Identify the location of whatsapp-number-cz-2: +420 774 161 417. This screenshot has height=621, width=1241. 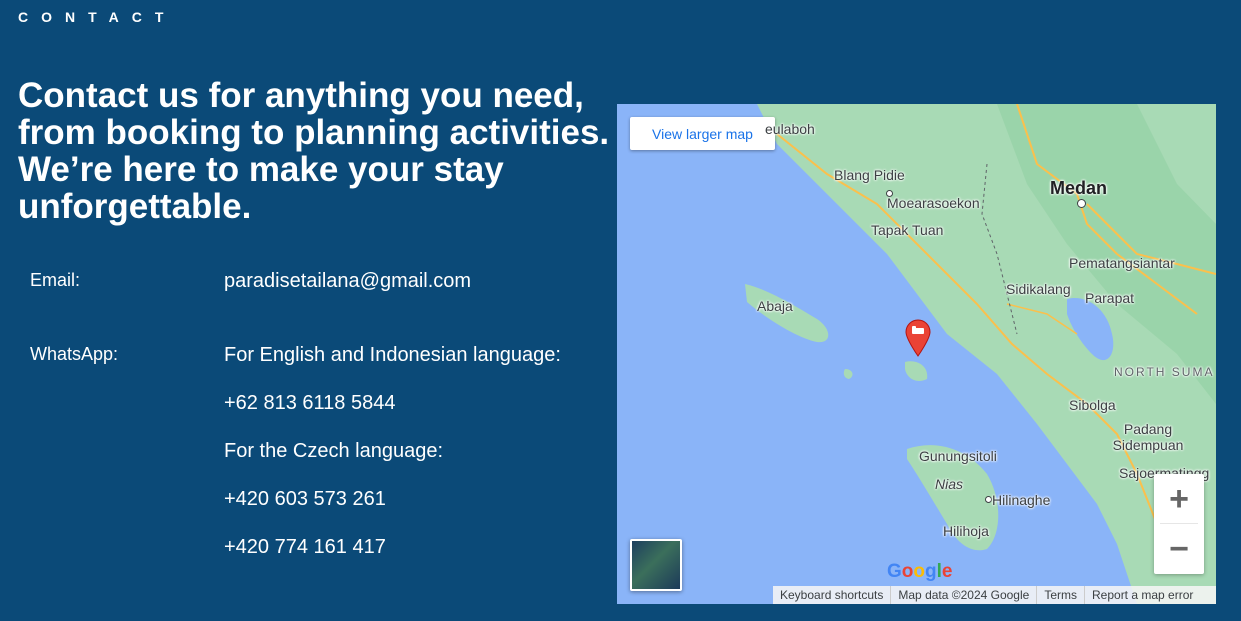
(305, 547).